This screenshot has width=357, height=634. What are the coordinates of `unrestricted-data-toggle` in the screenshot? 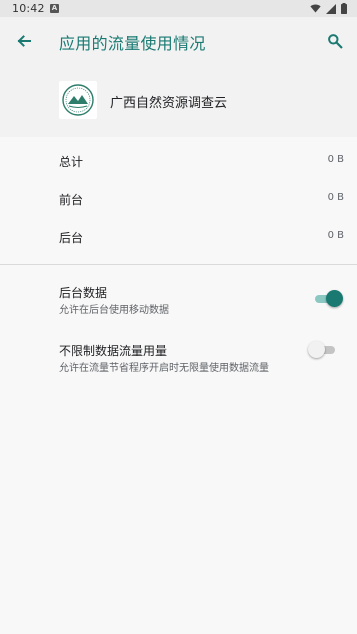 It's located at (322, 350).